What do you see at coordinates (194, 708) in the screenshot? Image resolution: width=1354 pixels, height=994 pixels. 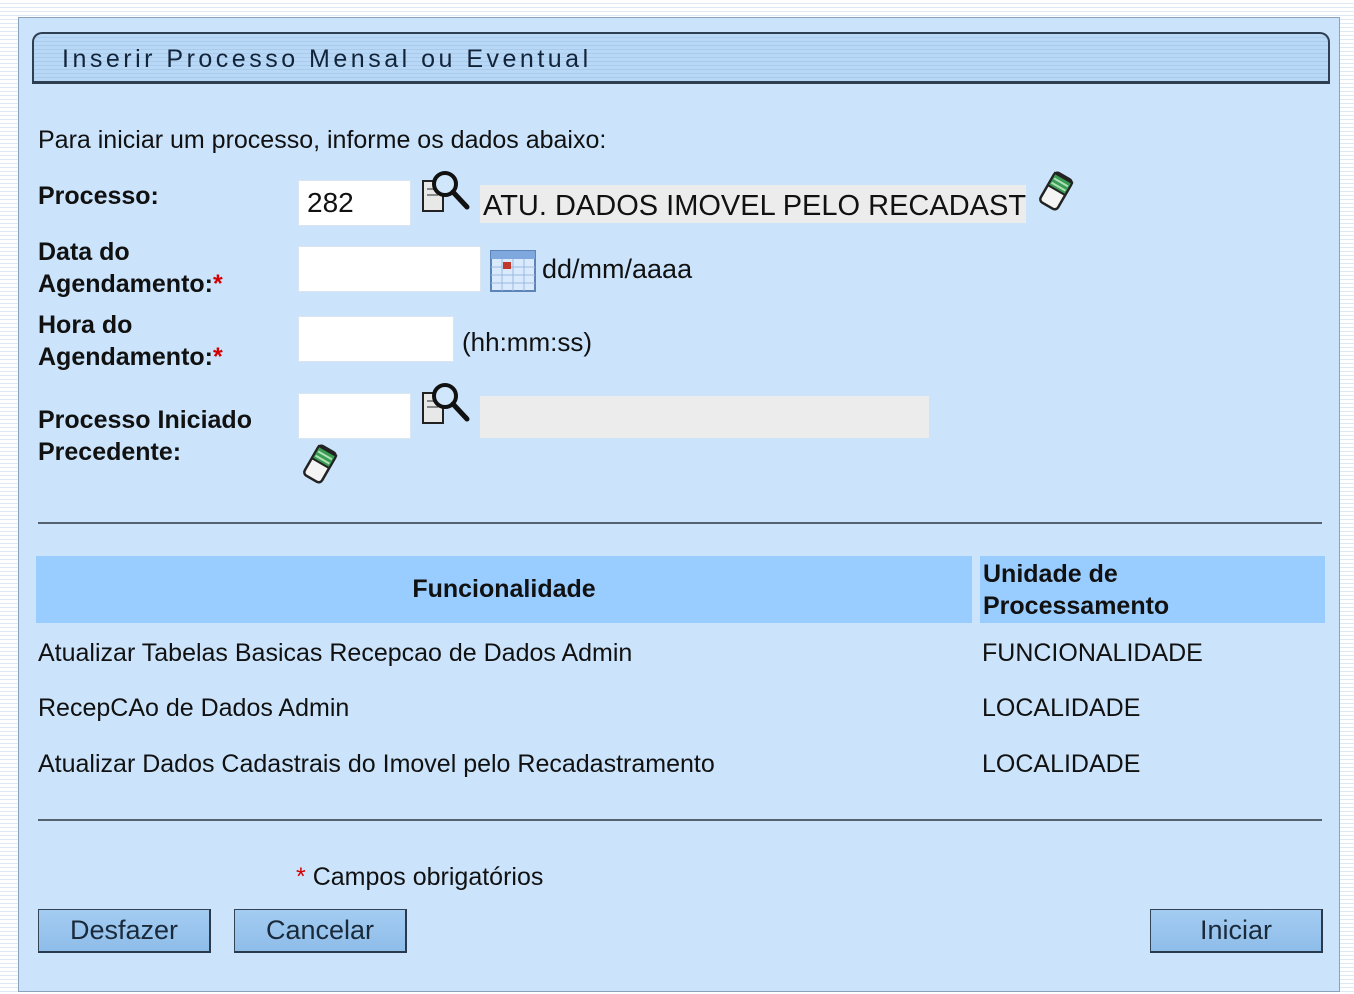 I see `row-funcionalidade: RecepCAo de Dados Admin` at bounding box center [194, 708].